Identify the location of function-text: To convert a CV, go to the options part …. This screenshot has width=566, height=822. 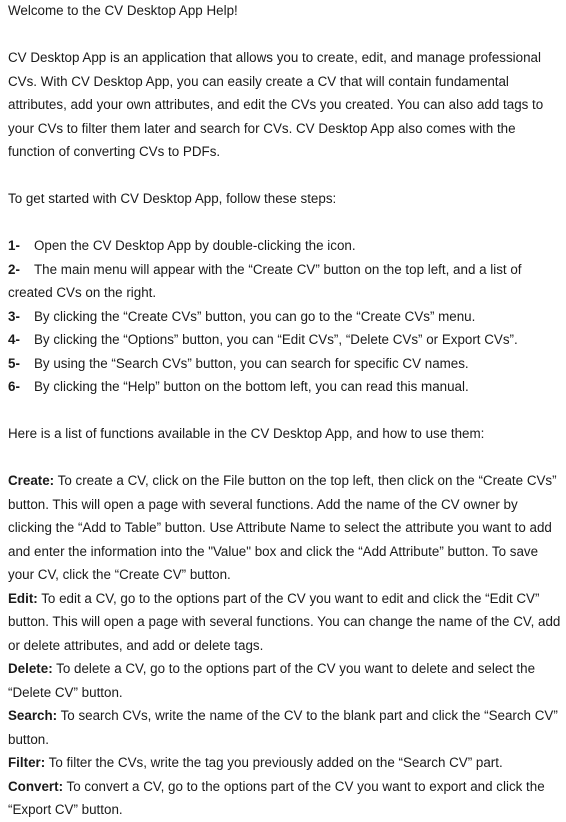
(276, 798).